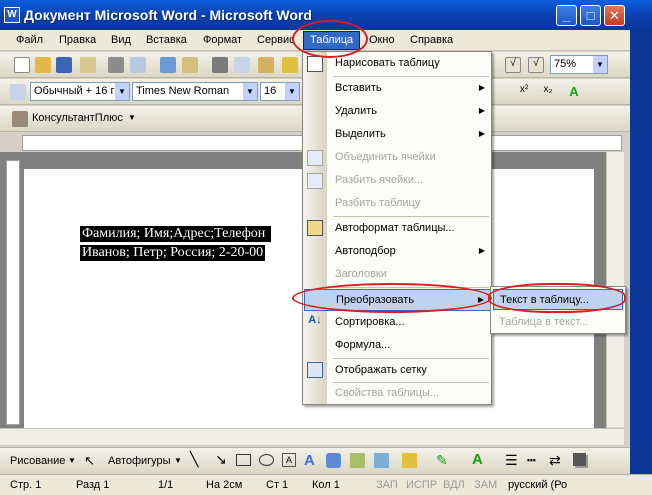  I want to click on print-icon, so click(116, 65).